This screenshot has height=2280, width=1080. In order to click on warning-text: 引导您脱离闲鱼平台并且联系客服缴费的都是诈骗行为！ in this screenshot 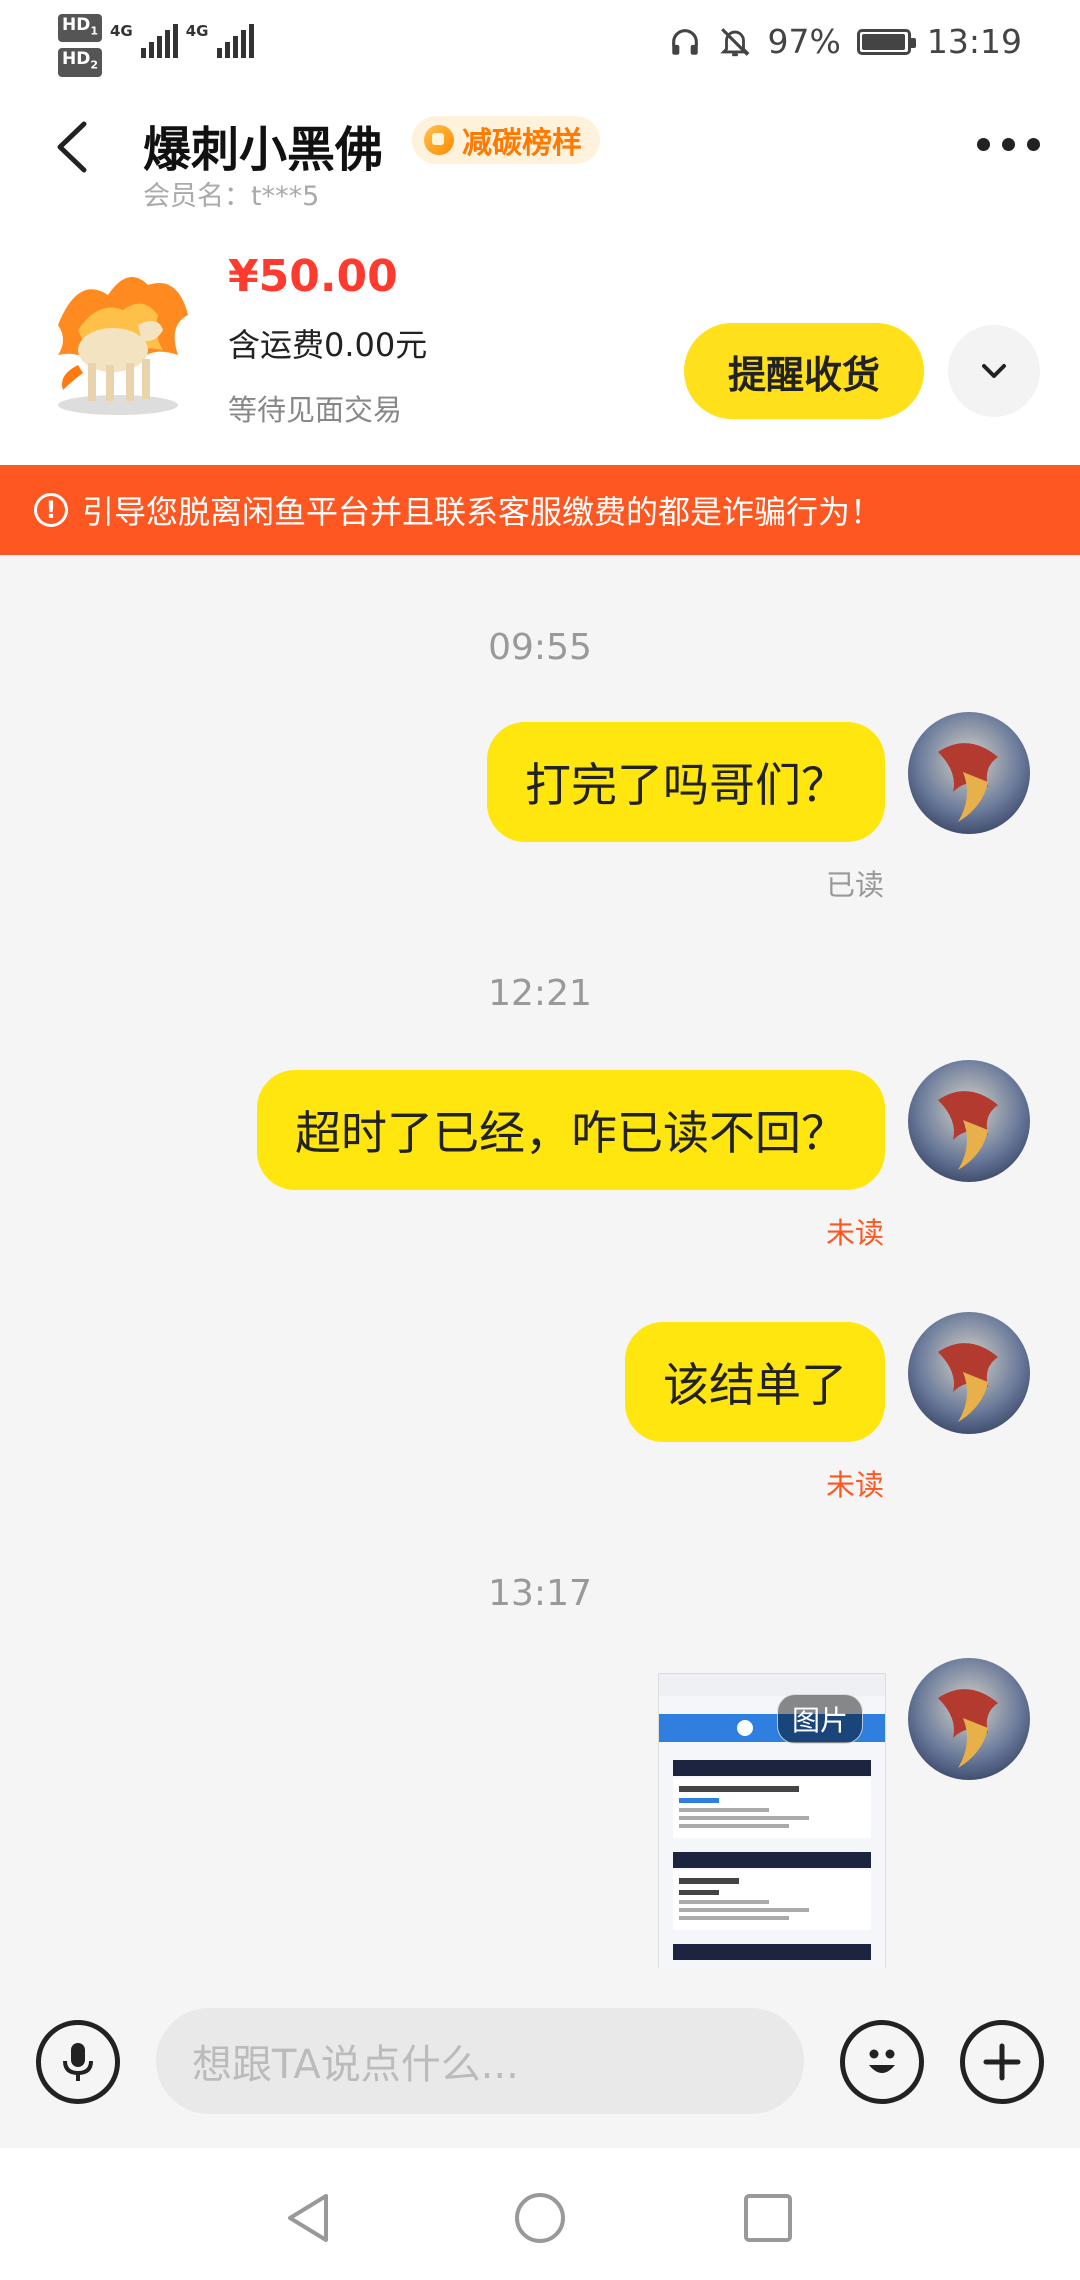, I will do `click(482, 512)`.